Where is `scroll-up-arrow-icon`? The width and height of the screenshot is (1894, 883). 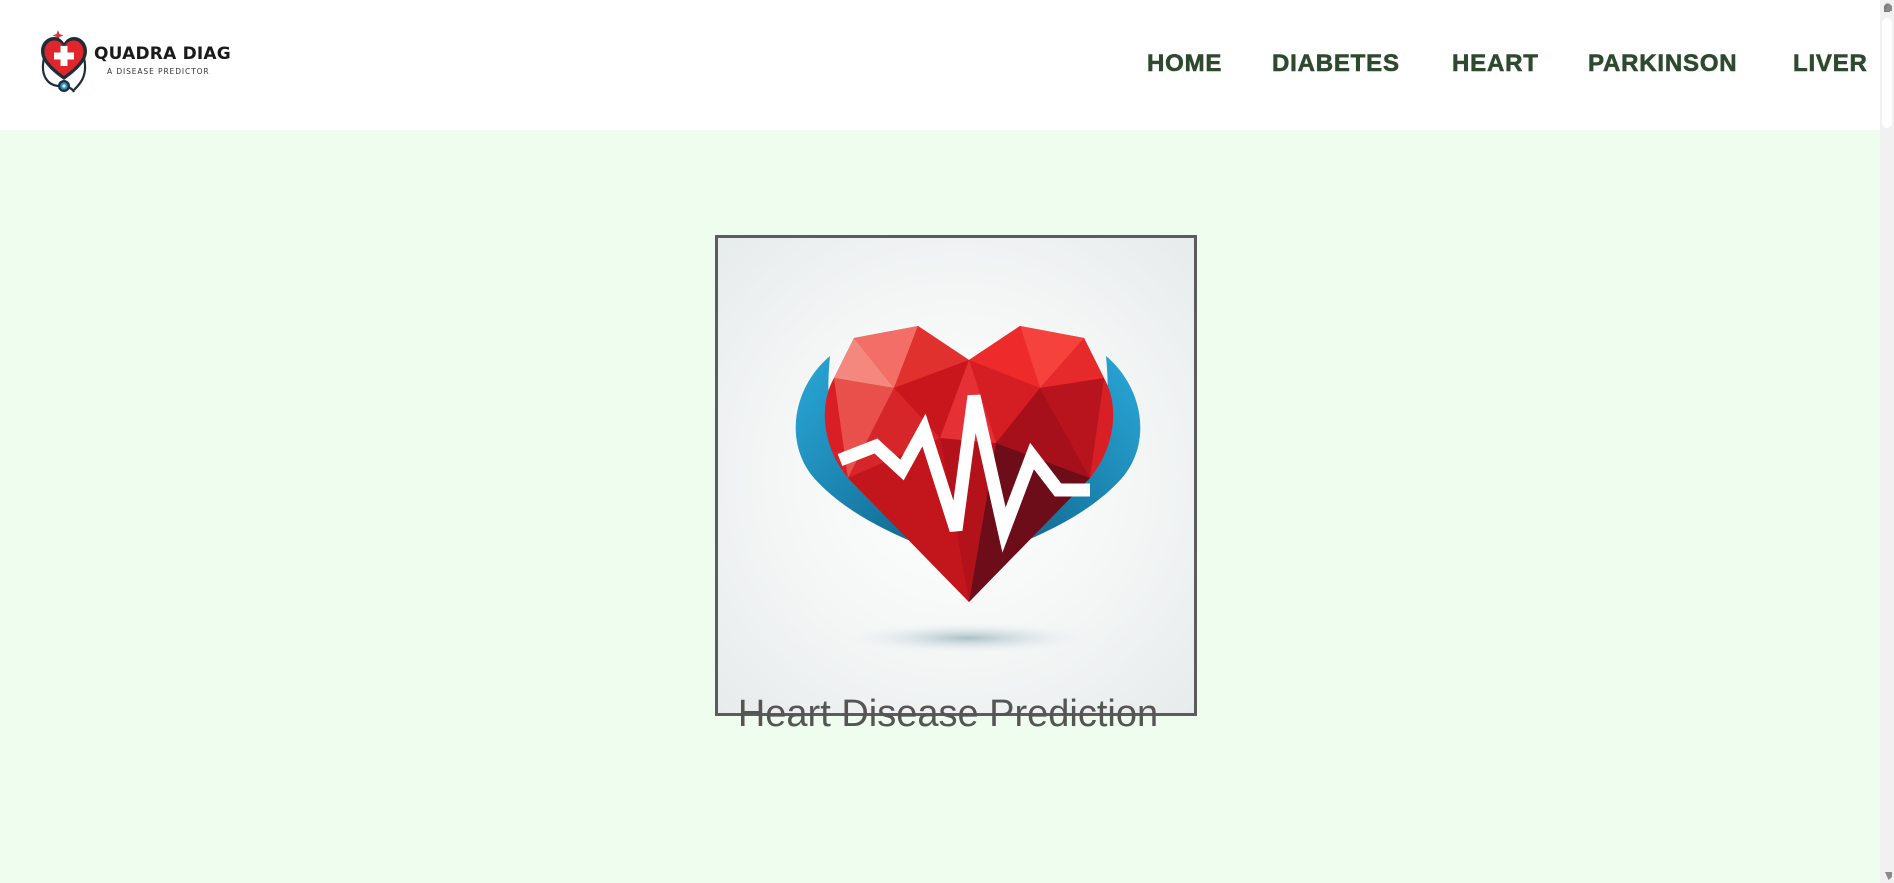 scroll-up-arrow-icon is located at coordinates (1887, 8).